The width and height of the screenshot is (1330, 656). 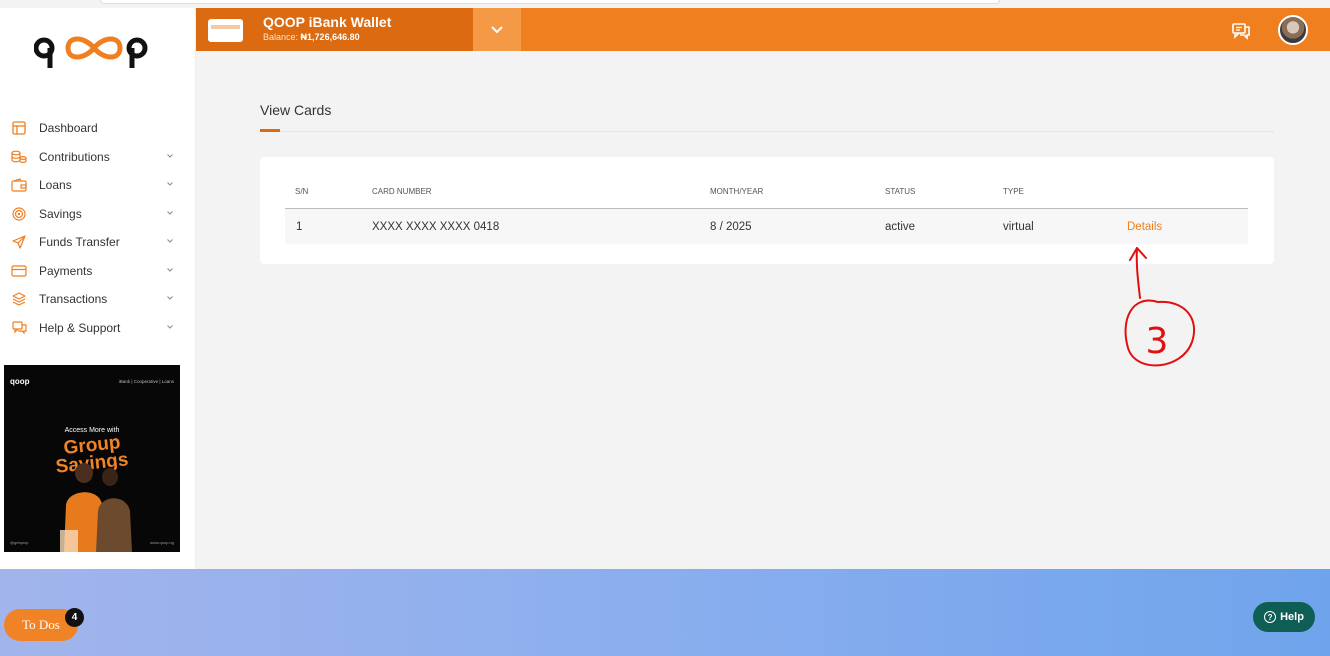 What do you see at coordinates (19, 128) in the screenshot?
I see `dashboard-icon` at bounding box center [19, 128].